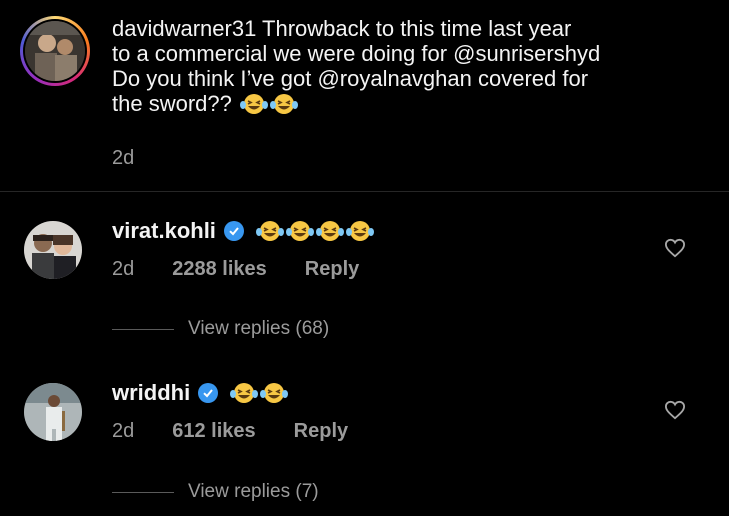 This screenshot has height=516, width=729. What do you see at coordinates (53, 412) in the screenshot?
I see `avatar-wriddhi` at bounding box center [53, 412].